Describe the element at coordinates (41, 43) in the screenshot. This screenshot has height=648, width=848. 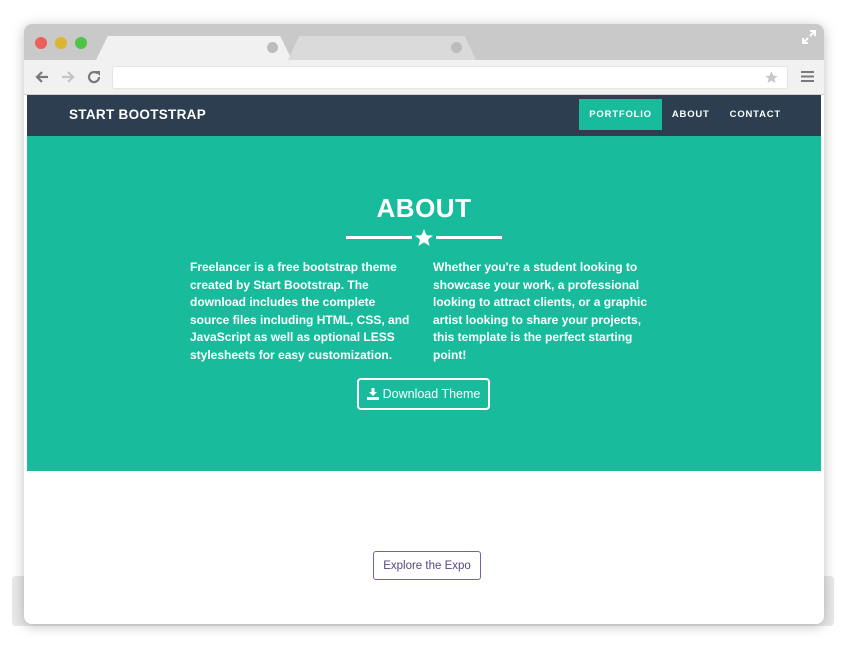
I see `close-window-button` at that location.